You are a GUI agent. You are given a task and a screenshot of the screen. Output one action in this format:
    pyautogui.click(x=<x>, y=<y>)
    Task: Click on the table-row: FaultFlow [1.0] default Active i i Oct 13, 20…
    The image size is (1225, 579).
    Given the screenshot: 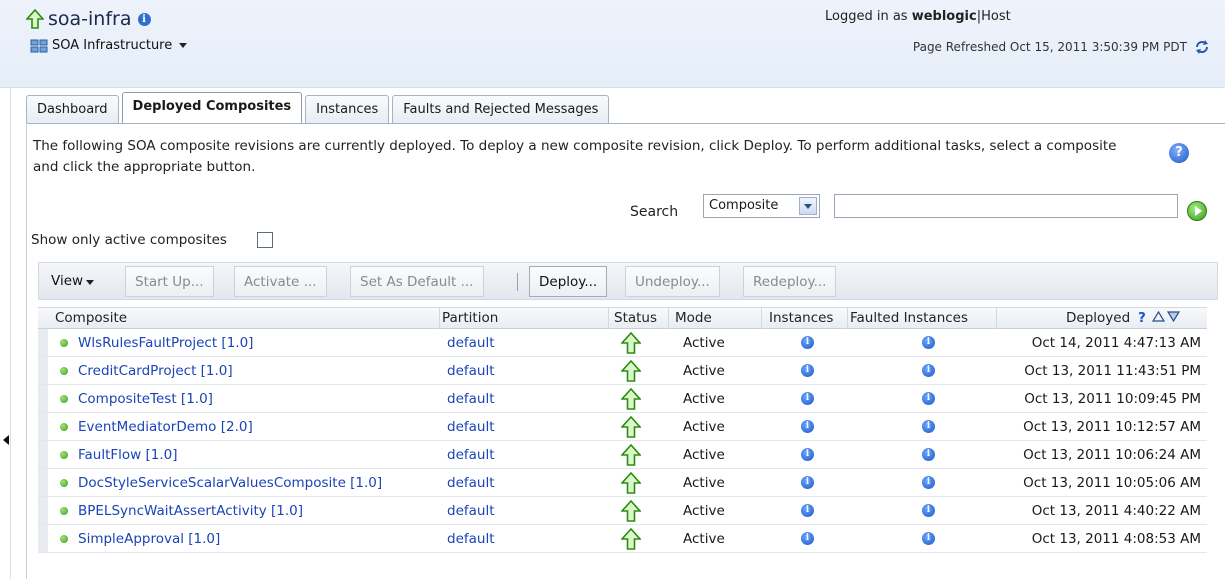 What is the action you would take?
    pyautogui.click(x=622, y=455)
    